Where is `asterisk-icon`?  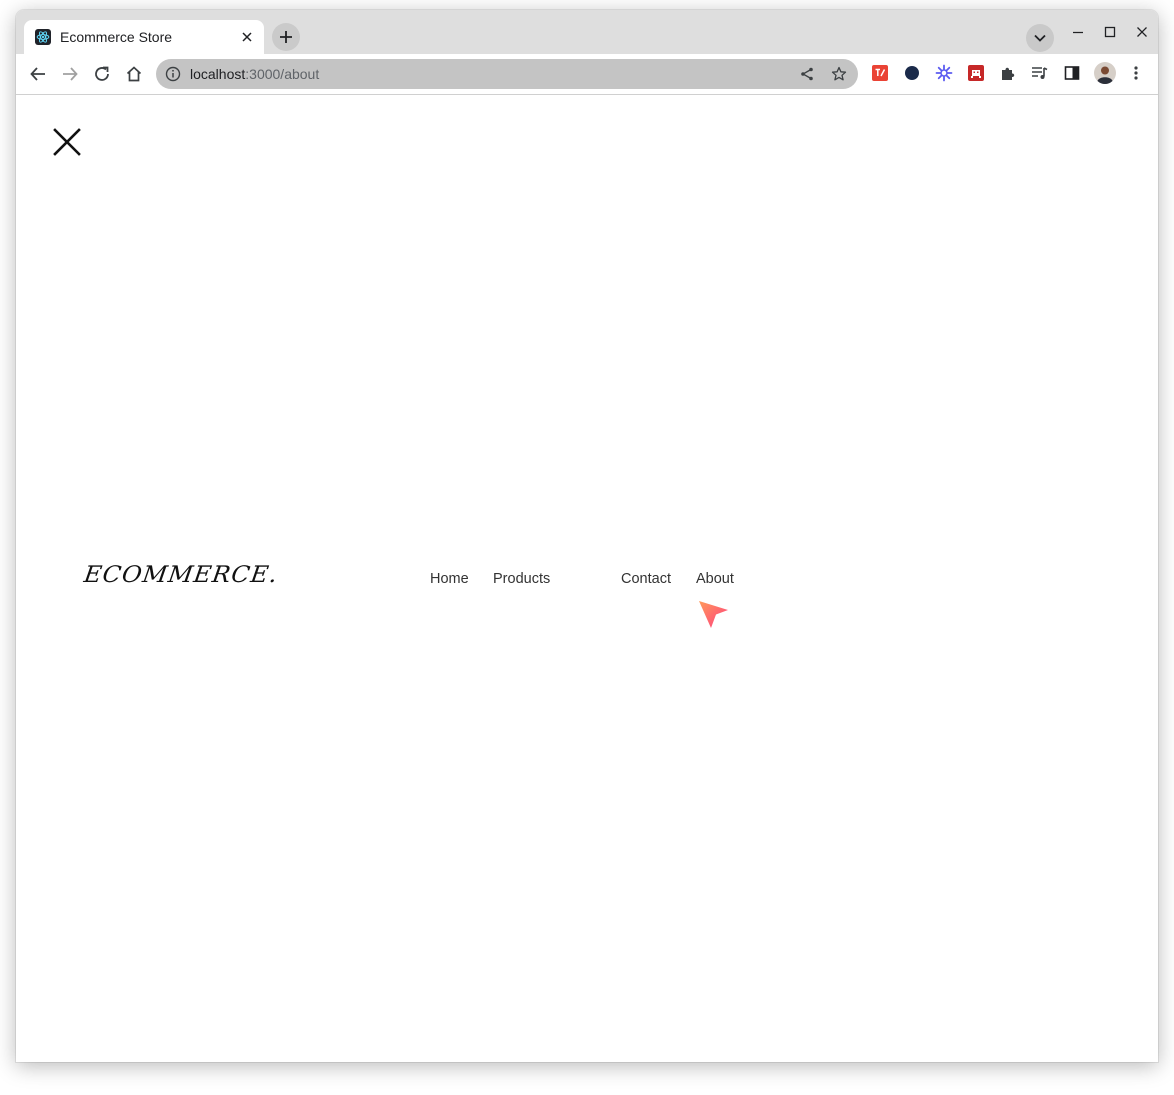 asterisk-icon is located at coordinates (944, 73).